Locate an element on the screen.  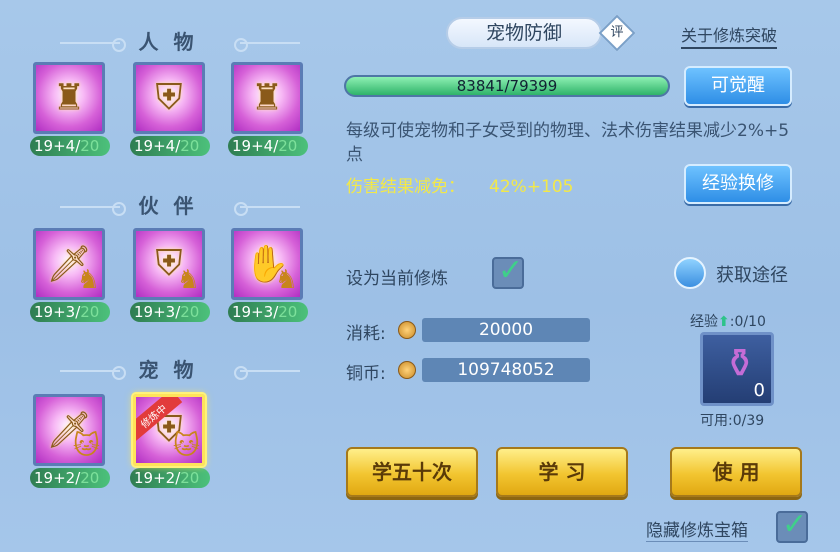
statue-icon: ♜ is located at coordinates (69, 98).